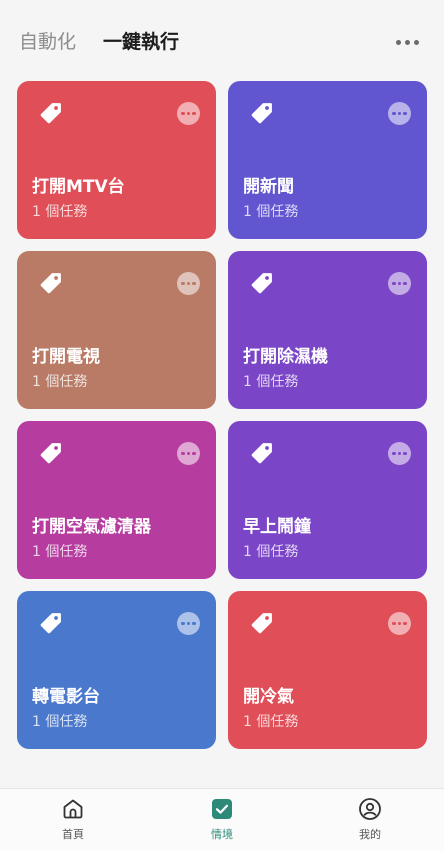 This screenshot has height=851, width=444. I want to click on top-bar: 自動化 一鍵執行, so click(222, 40).